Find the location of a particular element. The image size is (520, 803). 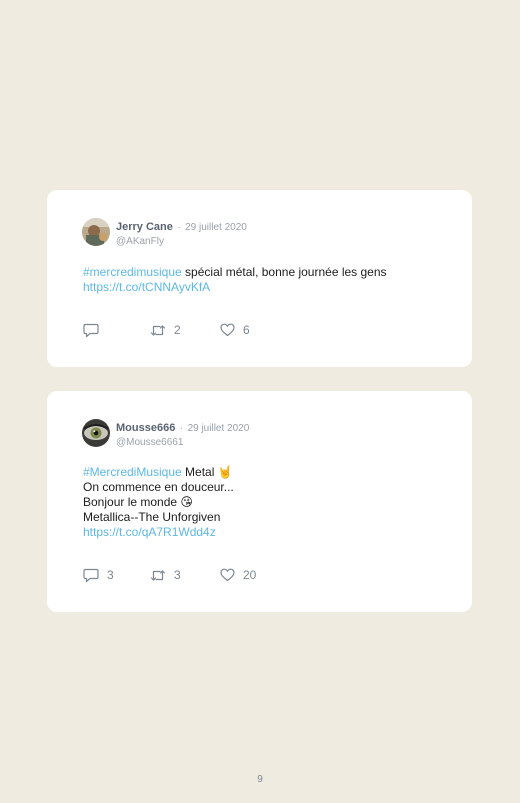

author-name: Jerry Cane is located at coordinates (144, 227).